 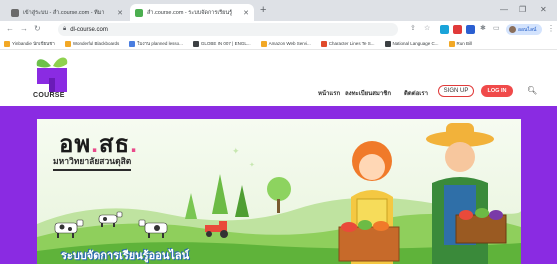 What do you see at coordinates (10, 28) in the screenshot?
I see `back-icon: ←` at bounding box center [10, 28].